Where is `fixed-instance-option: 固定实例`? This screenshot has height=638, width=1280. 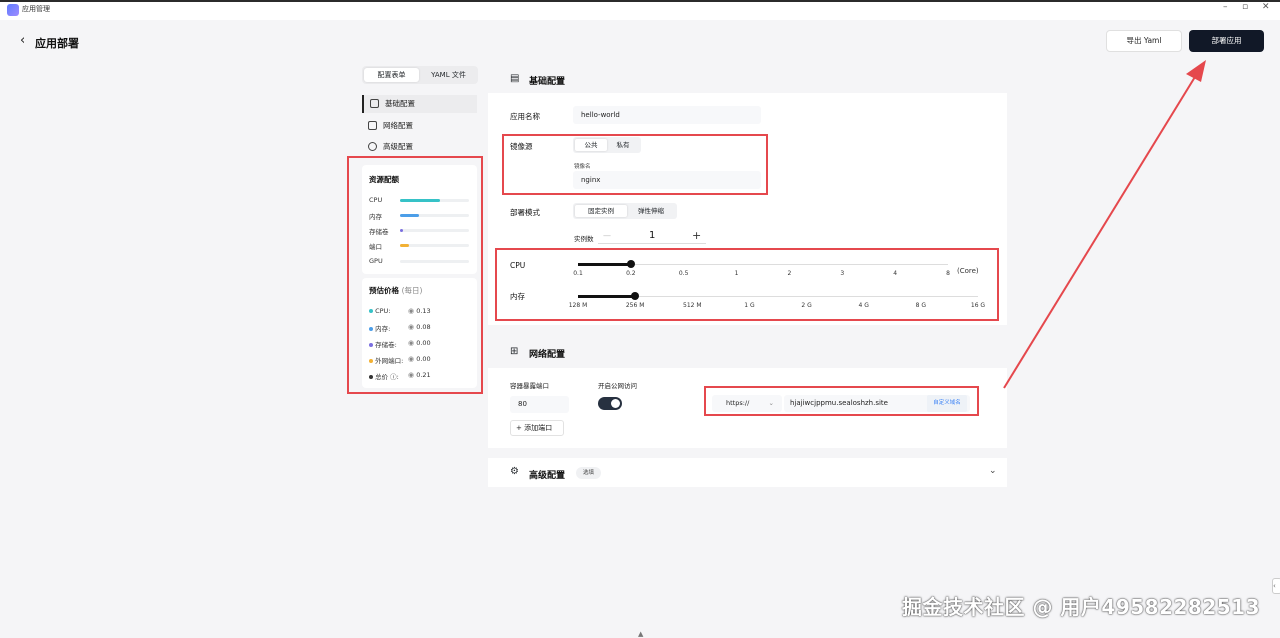 fixed-instance-option: 固定实例 is located at coordinates (601, 211).